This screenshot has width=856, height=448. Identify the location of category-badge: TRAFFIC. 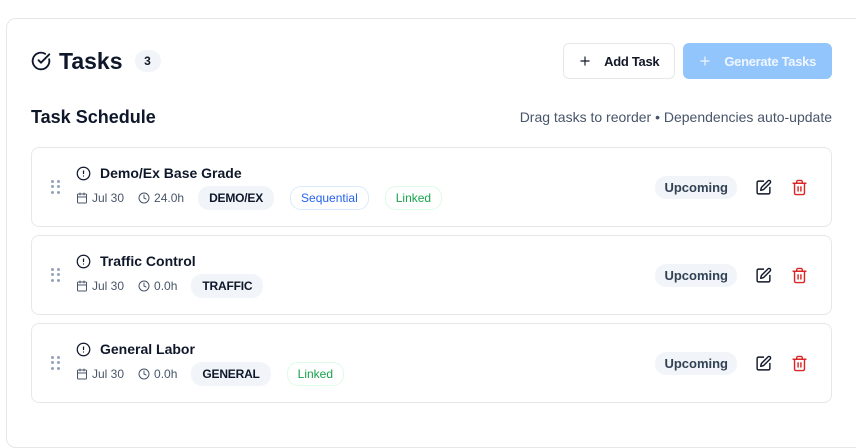
(227, 286).